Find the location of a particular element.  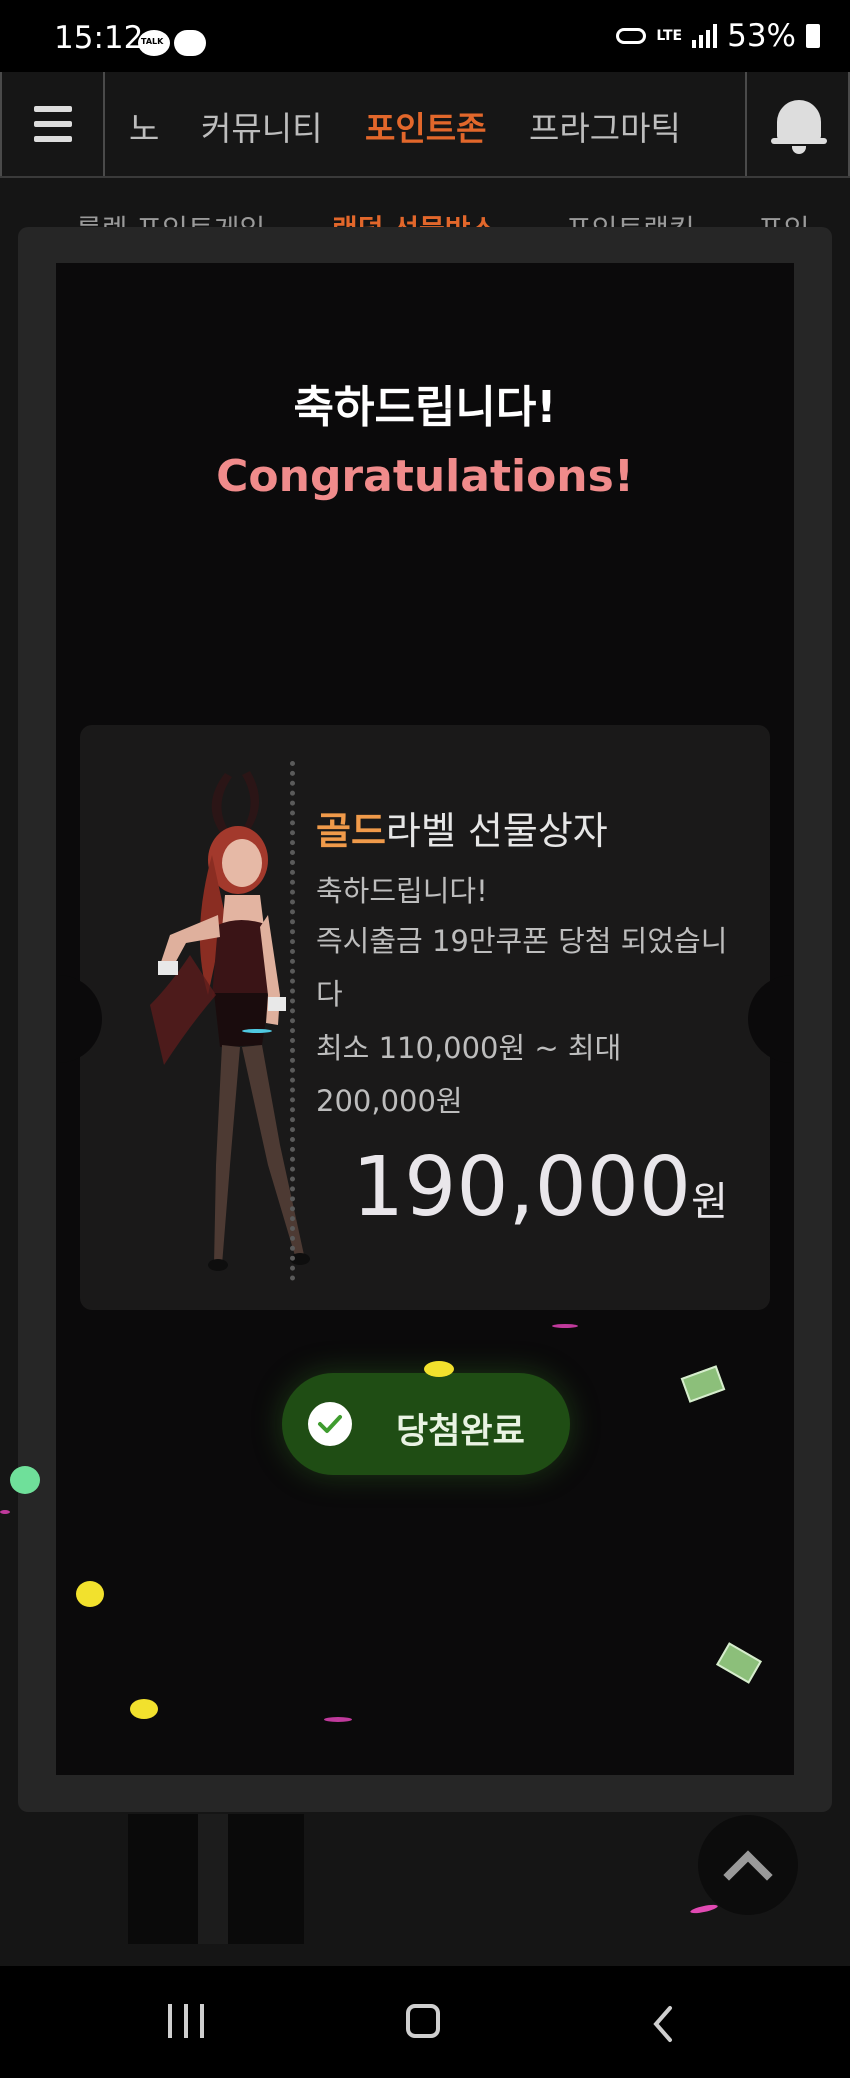

chevron-up-icon is located at coordinates (748, 1865).